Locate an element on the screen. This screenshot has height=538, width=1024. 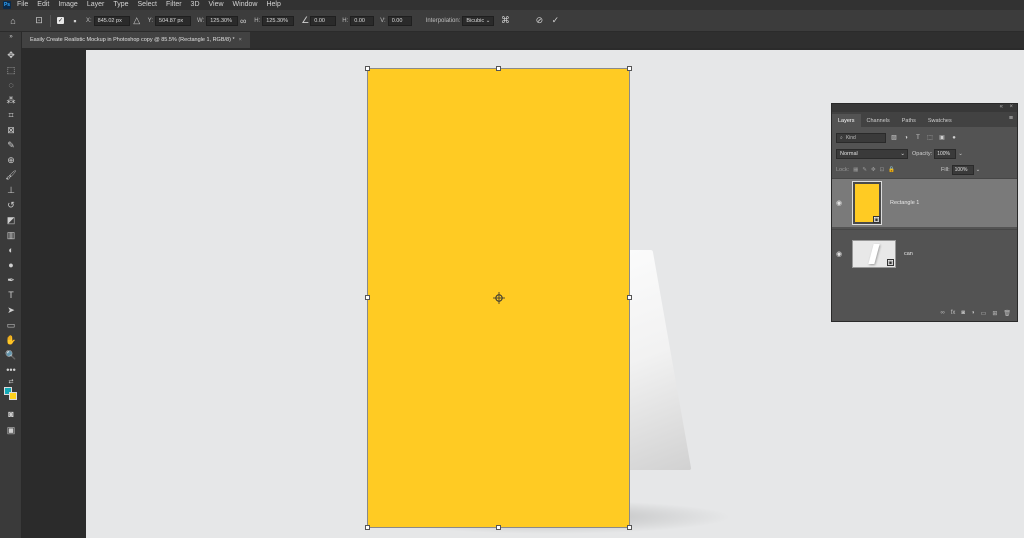
tab-swatches: Swatches is located at coordinates (940, 120).